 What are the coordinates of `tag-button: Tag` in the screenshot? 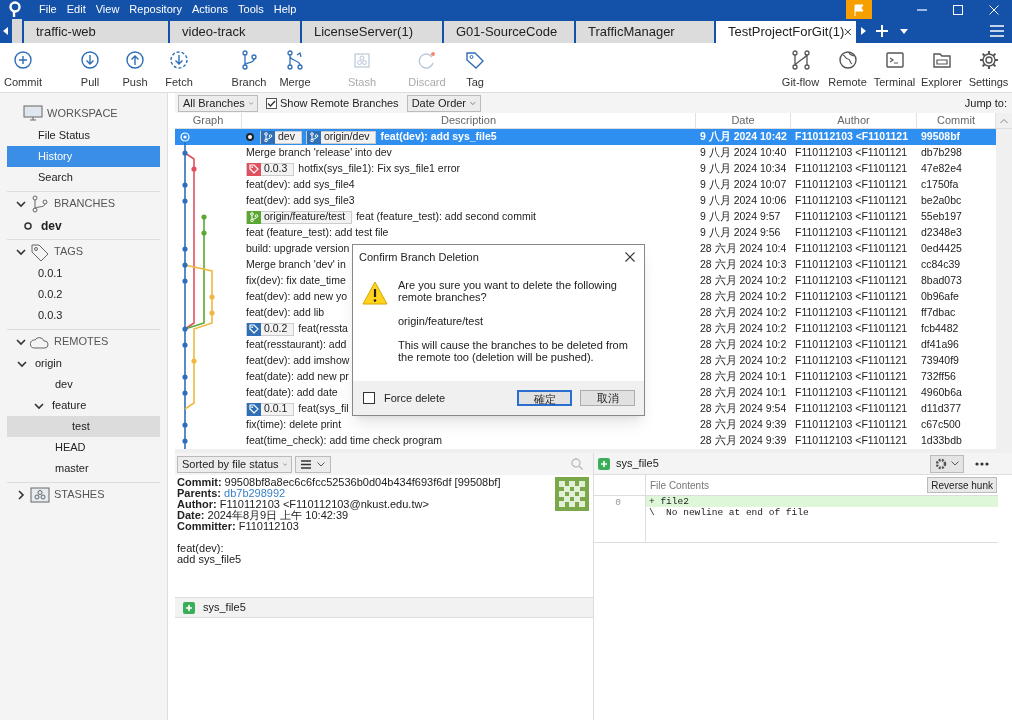 It's located at (475, 70).